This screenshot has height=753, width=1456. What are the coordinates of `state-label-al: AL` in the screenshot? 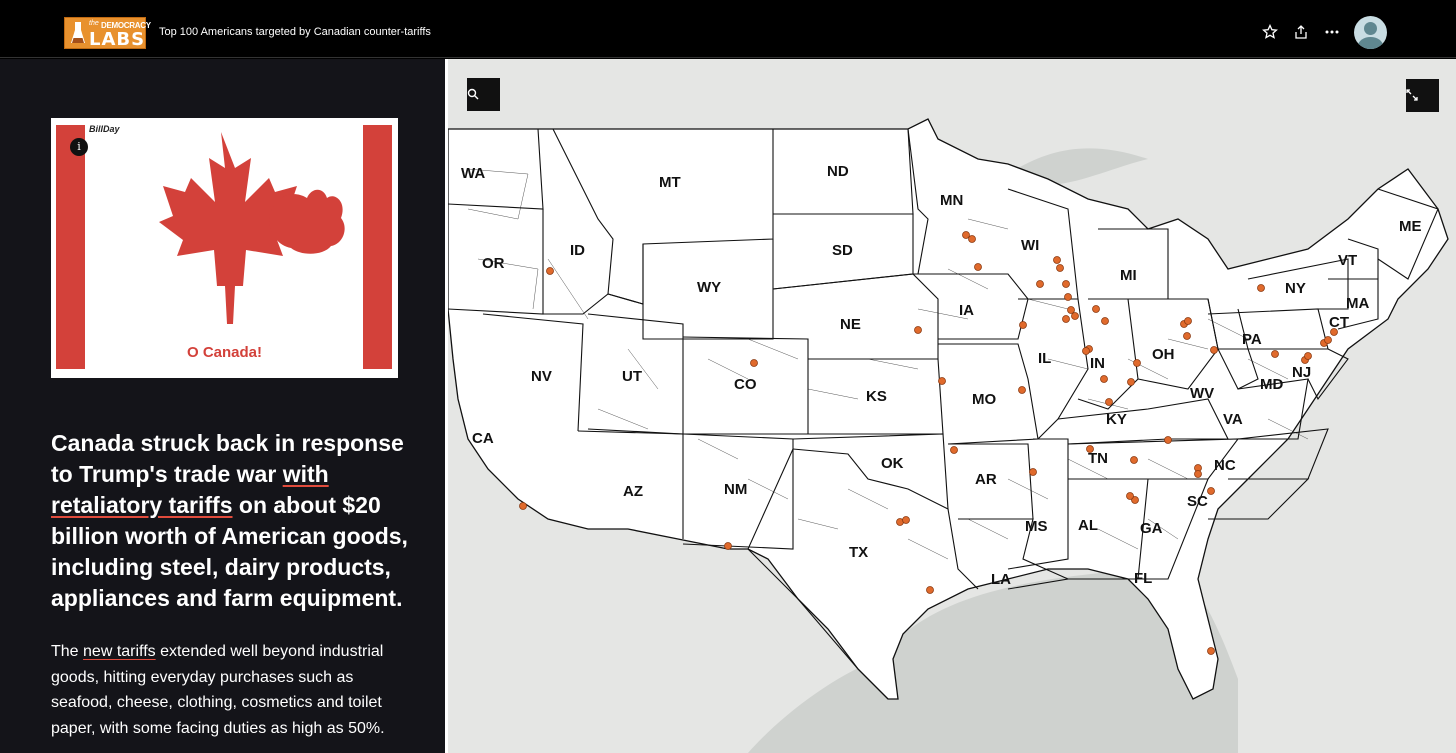 It's located at (1088, 525).